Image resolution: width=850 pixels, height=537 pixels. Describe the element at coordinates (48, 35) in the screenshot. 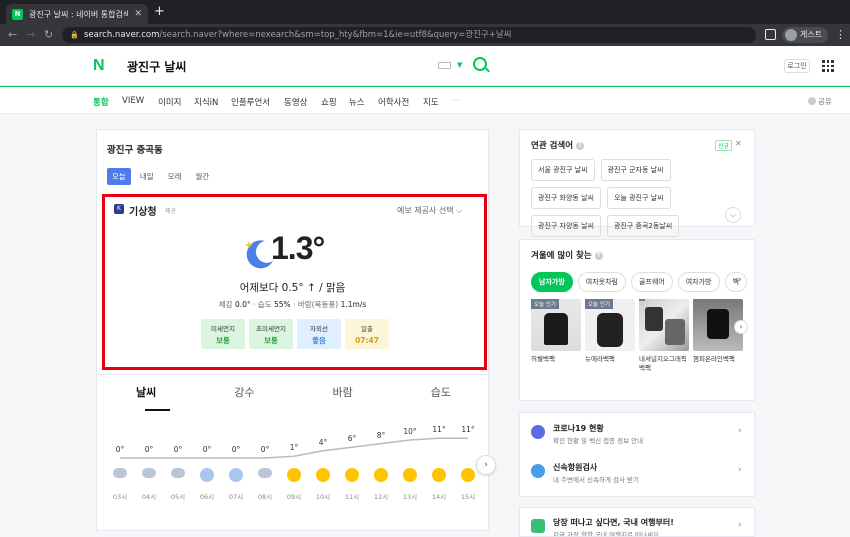

I see `reload-icon: ↻` at that location.